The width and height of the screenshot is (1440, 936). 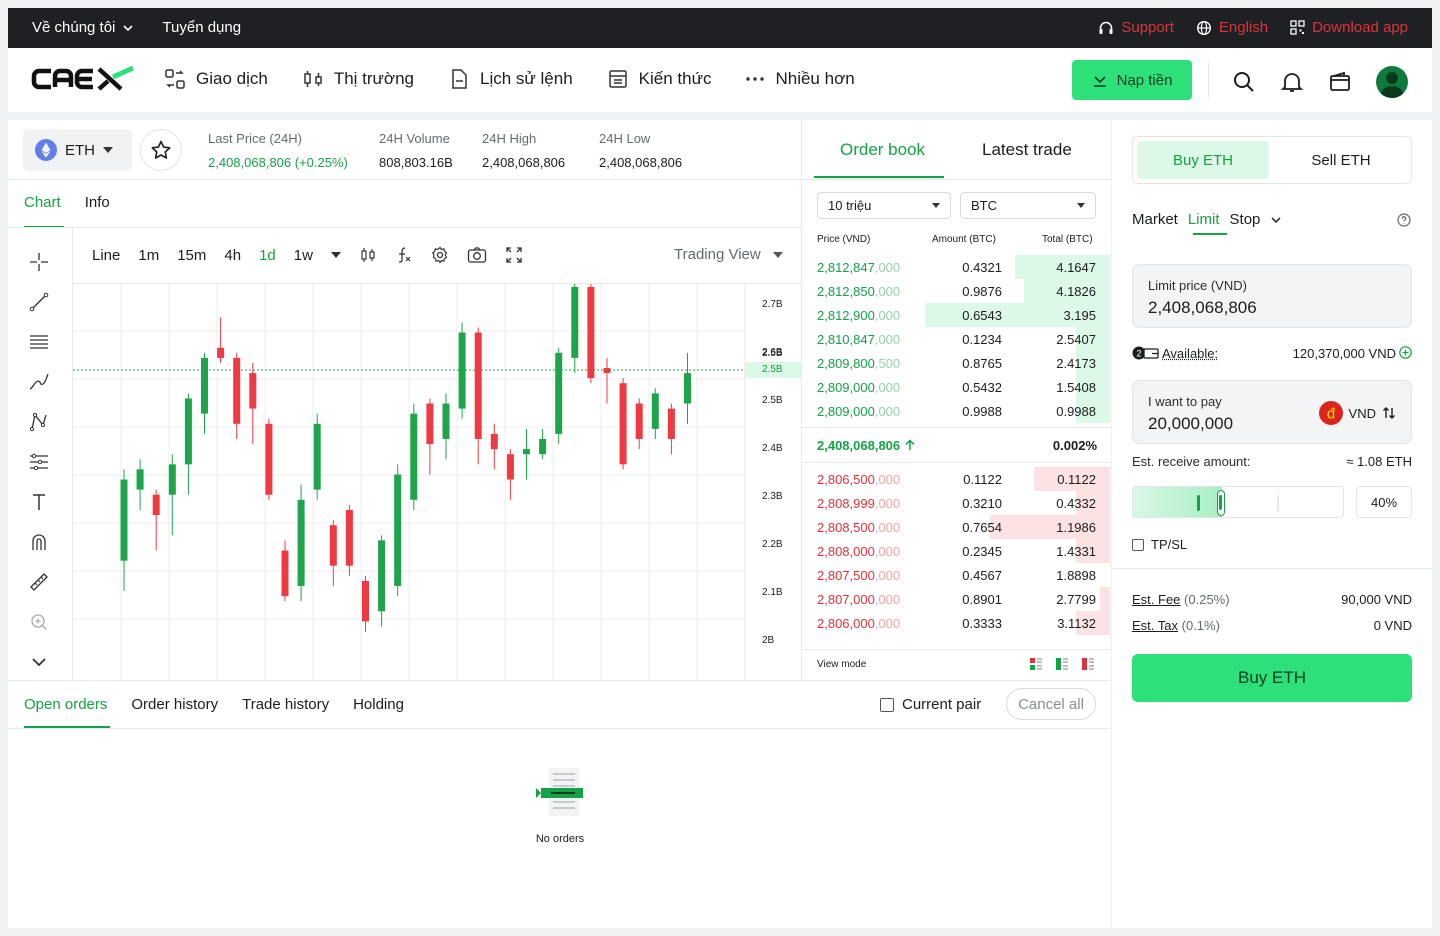 What do you see at coordinates (440, 255) in the screenshot?
I see `settings-icon` at bounding box center [440, 255].